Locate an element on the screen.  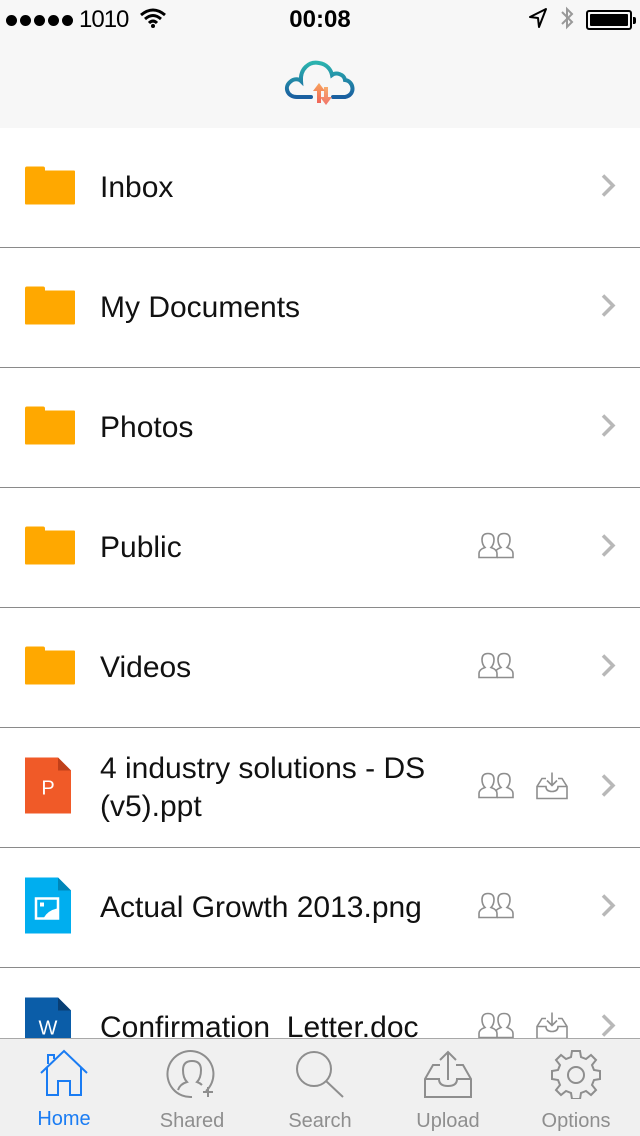
item-name: My Documents is located at coordinates (200, 307).